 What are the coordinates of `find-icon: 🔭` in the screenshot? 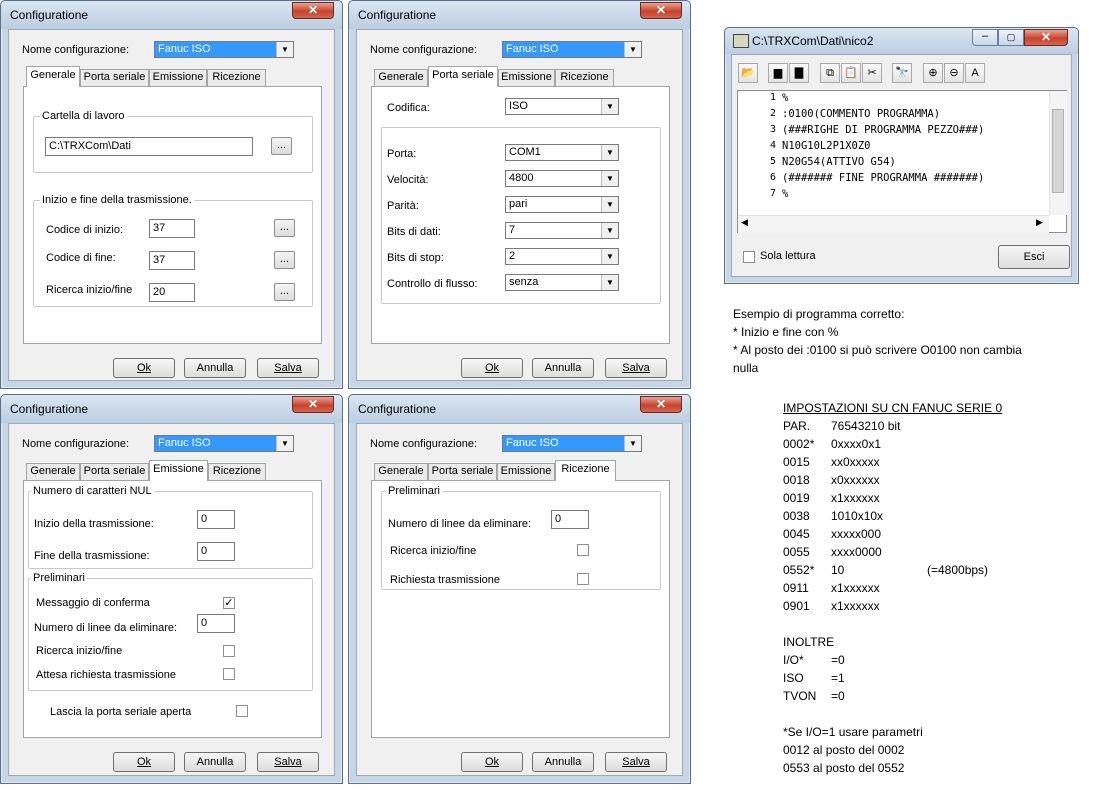 It's located at (902, 73).